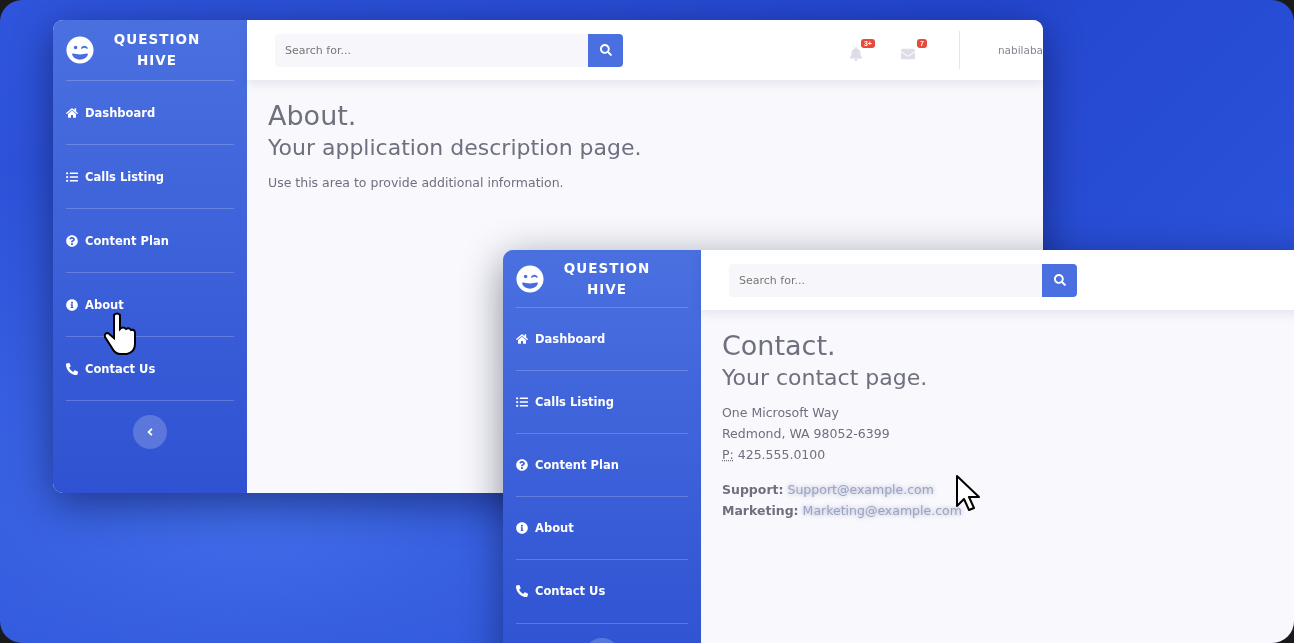  I want to click on nav-item: Contact Us, so click(602, 592).